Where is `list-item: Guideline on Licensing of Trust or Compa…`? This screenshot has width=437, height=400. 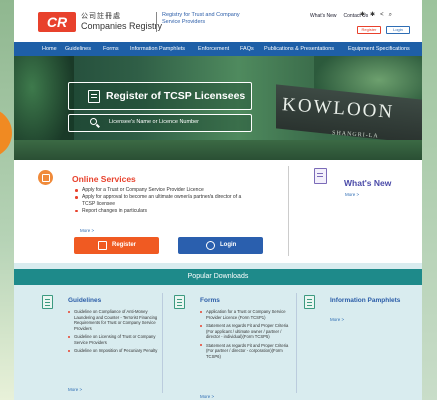
list-item: Guideline on Licensing of Trust or Compa… is located at coordinates (115, 339).